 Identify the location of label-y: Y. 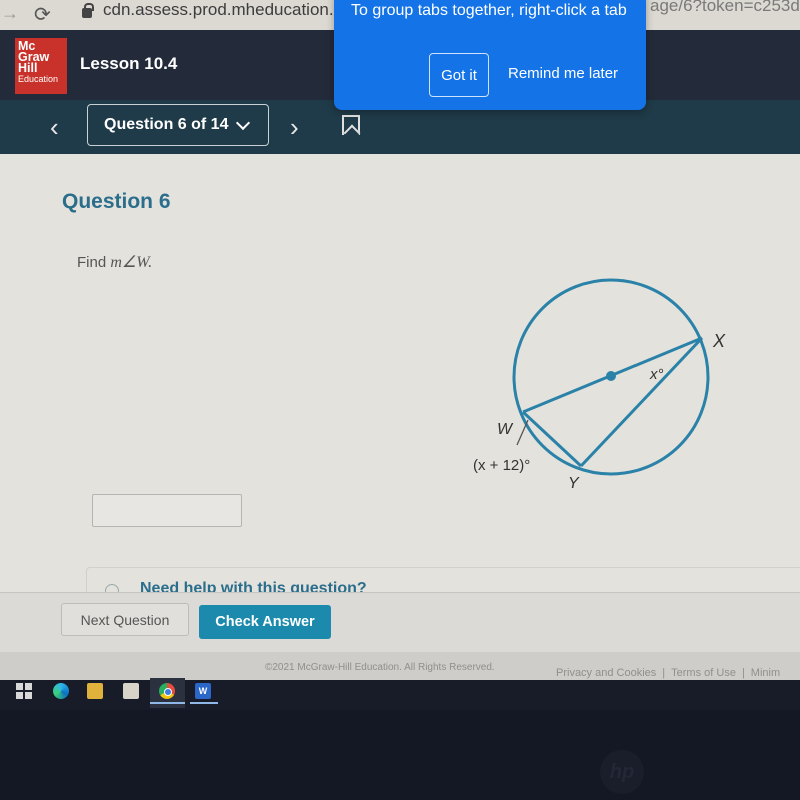
(574, 483).